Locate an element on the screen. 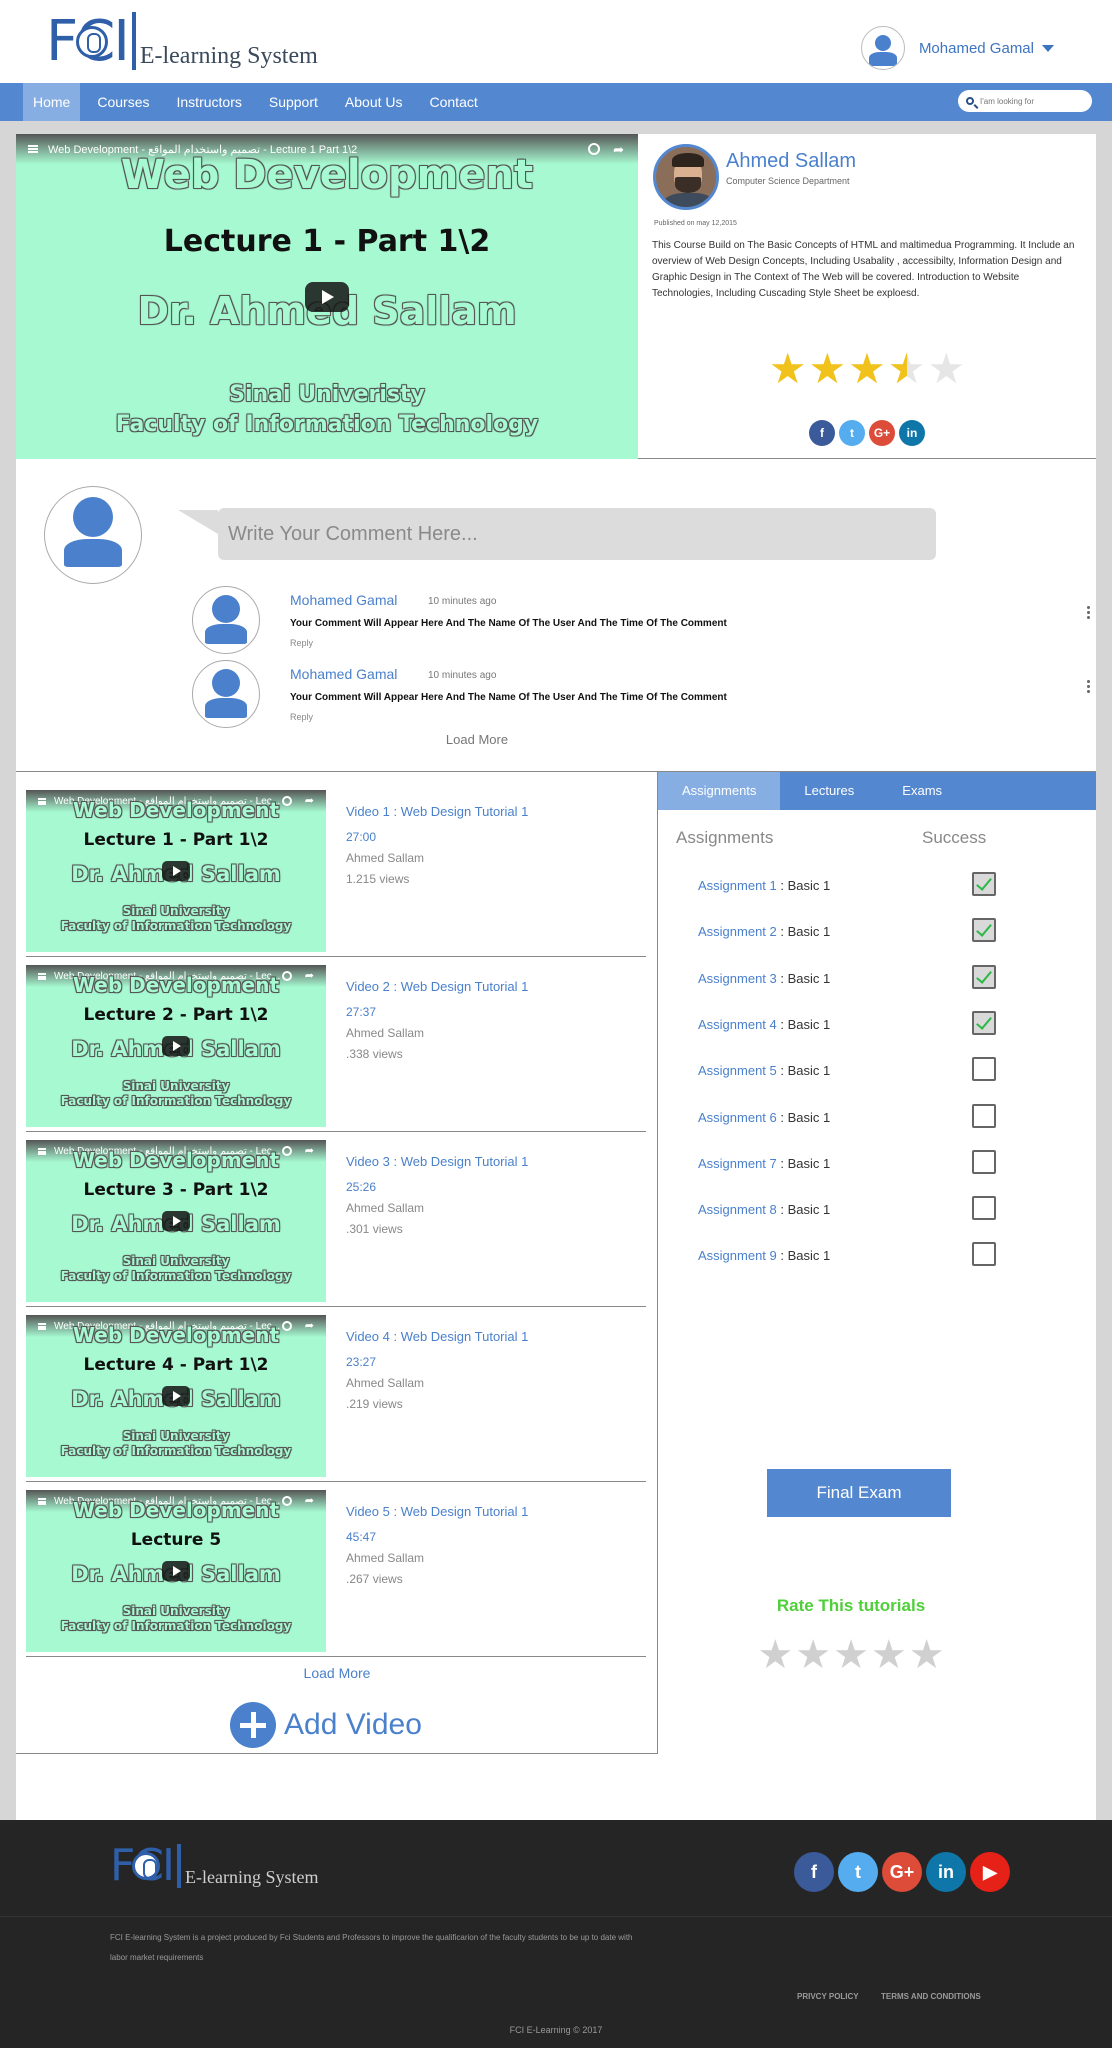  add-video-button: Add Video is located at coordinates (326, 1725).